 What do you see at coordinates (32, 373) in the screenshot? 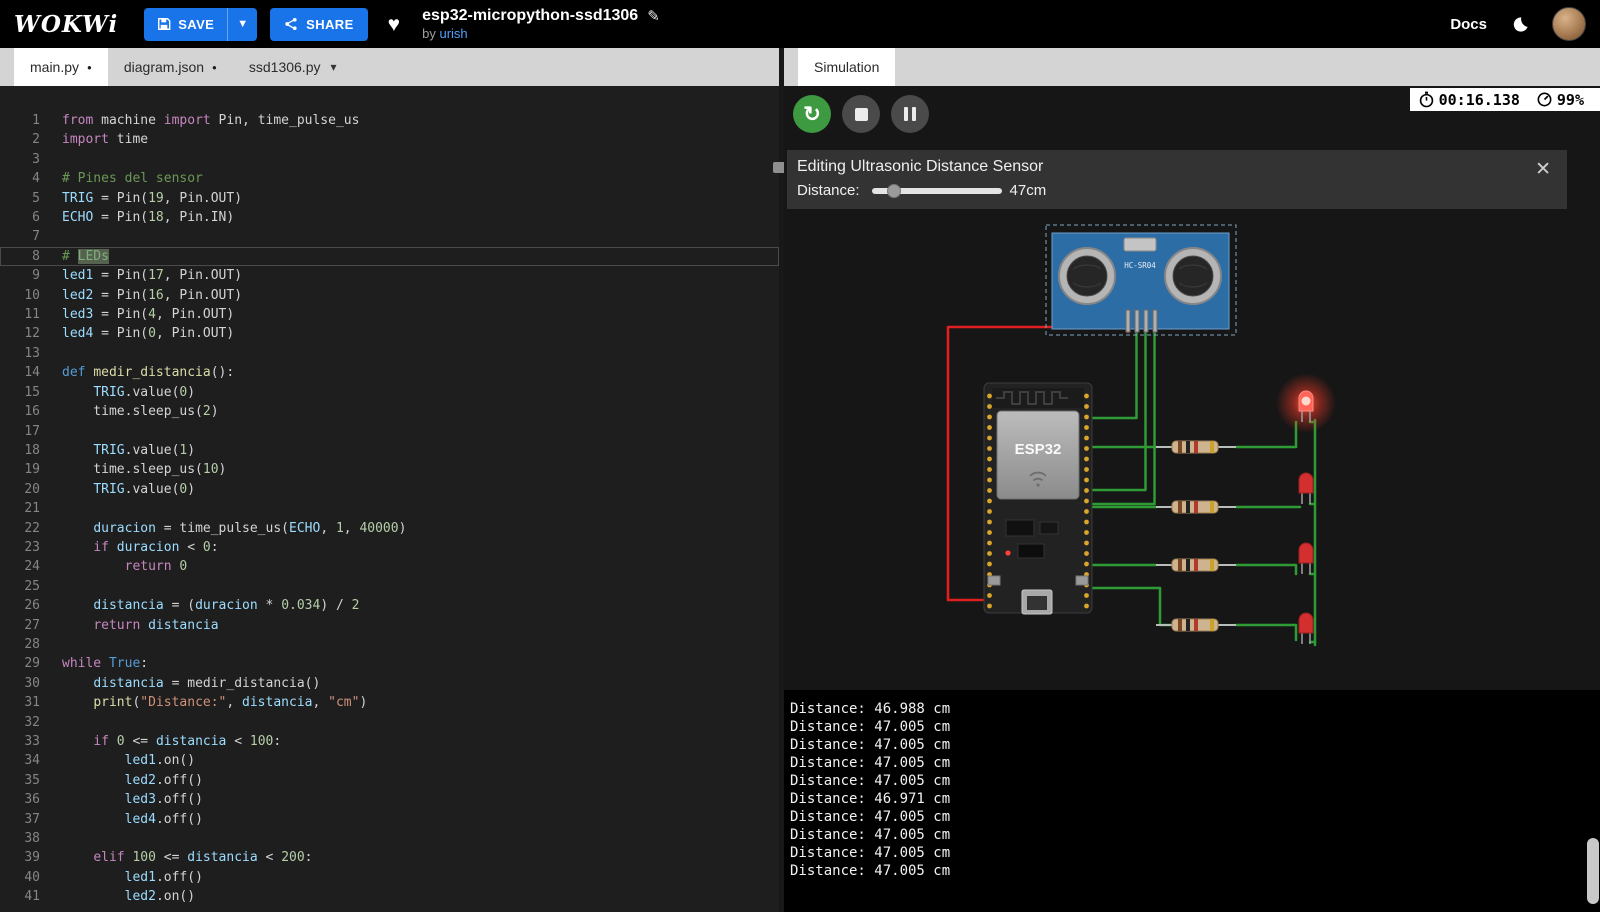
I see `line-number: 14` at bounding box center [32, 373].